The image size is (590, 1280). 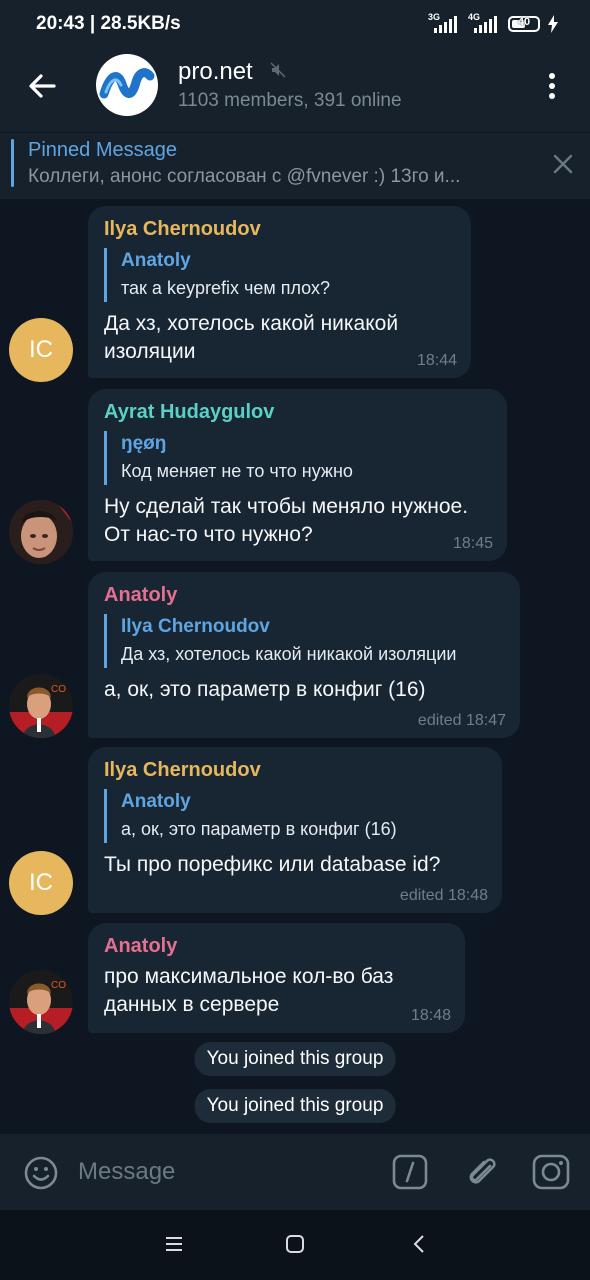 I want to click on reply-text: так а keyprefix чем плох?, so click(x=226, y=288).